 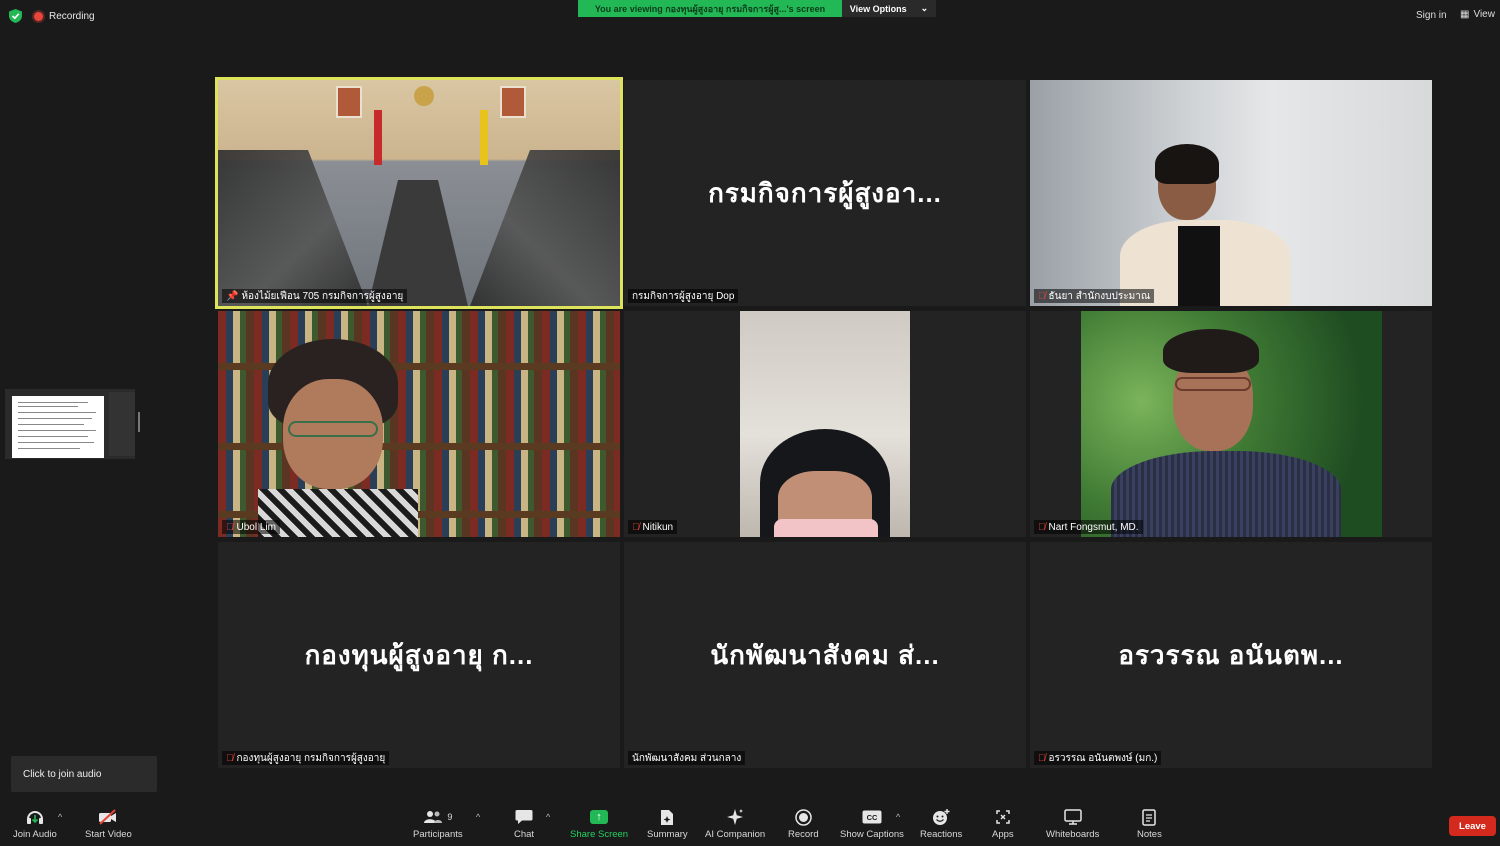 I want to click on participant-label: นักพัฒนาสังคม ส่วนกลาง, so click(x=687, y=758).